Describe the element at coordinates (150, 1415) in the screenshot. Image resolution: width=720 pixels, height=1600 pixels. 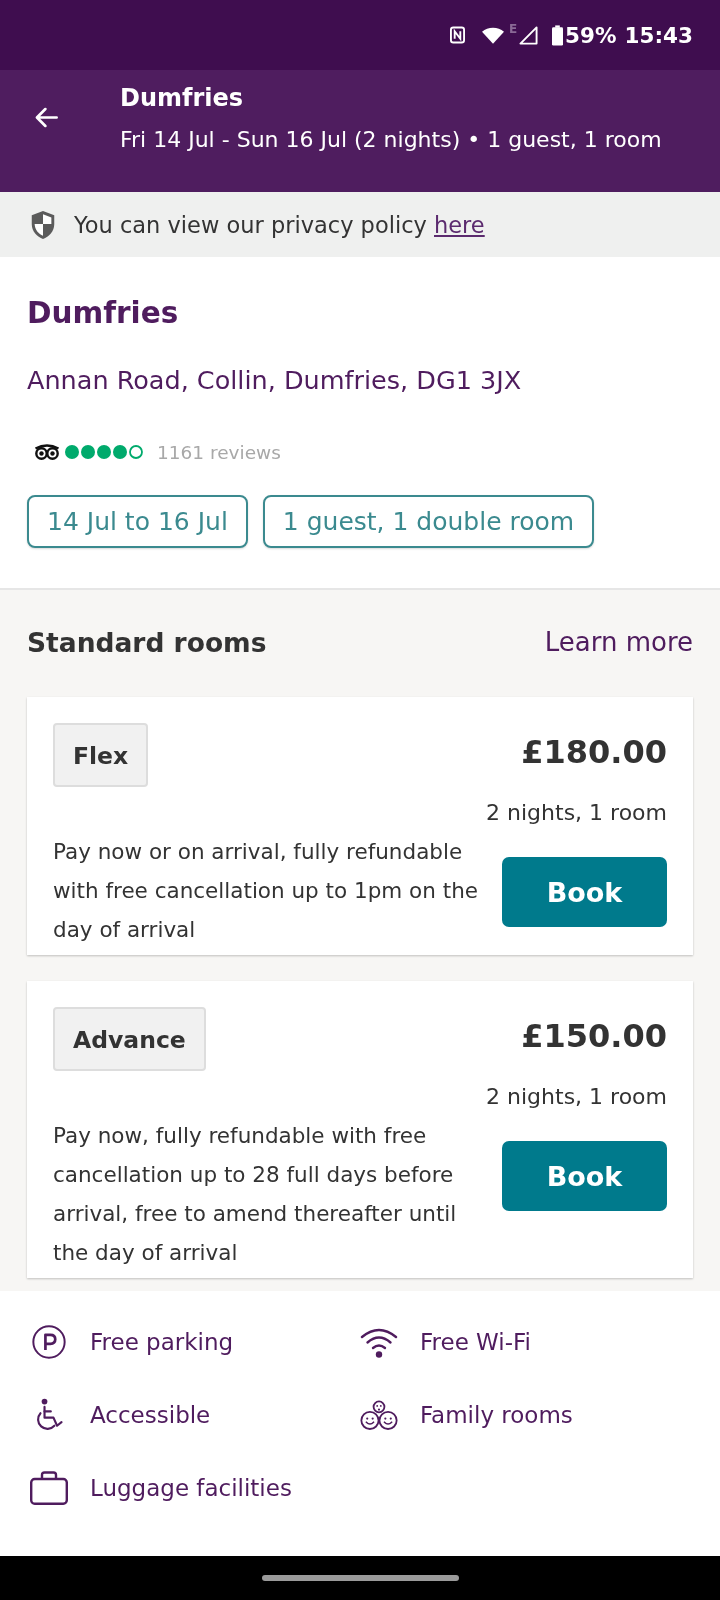
I see `amenity-label: Accessible` at that location.